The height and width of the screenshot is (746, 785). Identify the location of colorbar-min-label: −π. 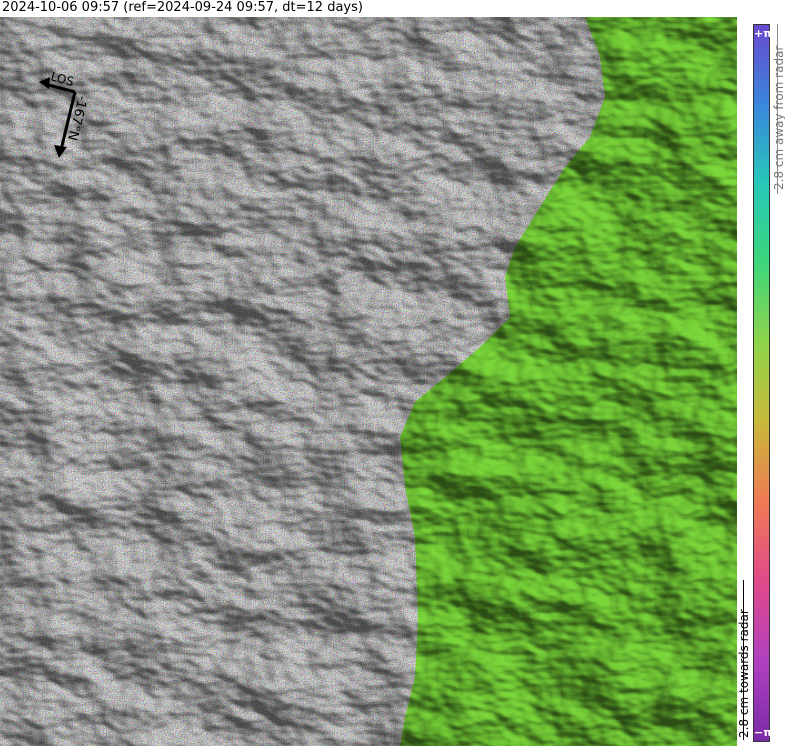
(763, 732).